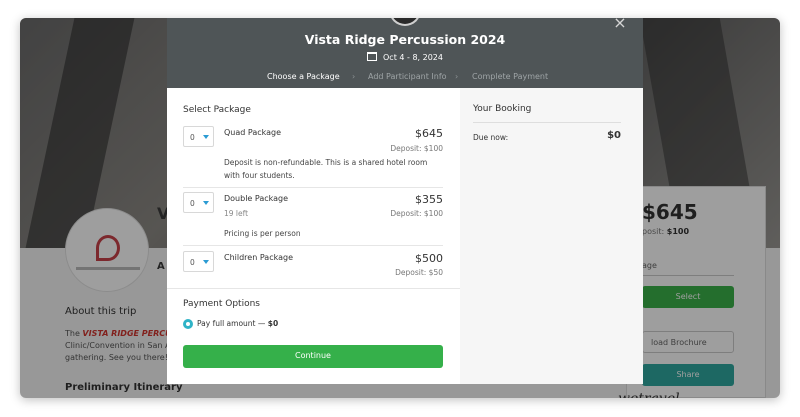 This screenshot has height=417, width=800. I want to click on package-name: Quad Package, so click(253, 132).